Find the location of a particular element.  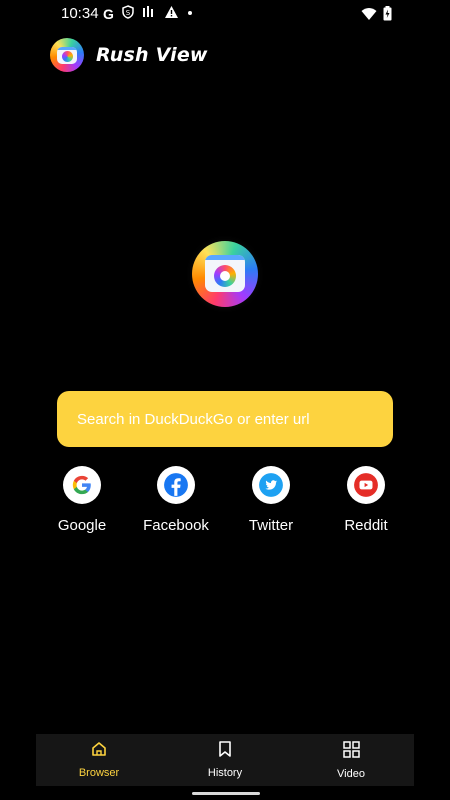

shortcut-reddit: Reddit is located at coordinates (366, 500).